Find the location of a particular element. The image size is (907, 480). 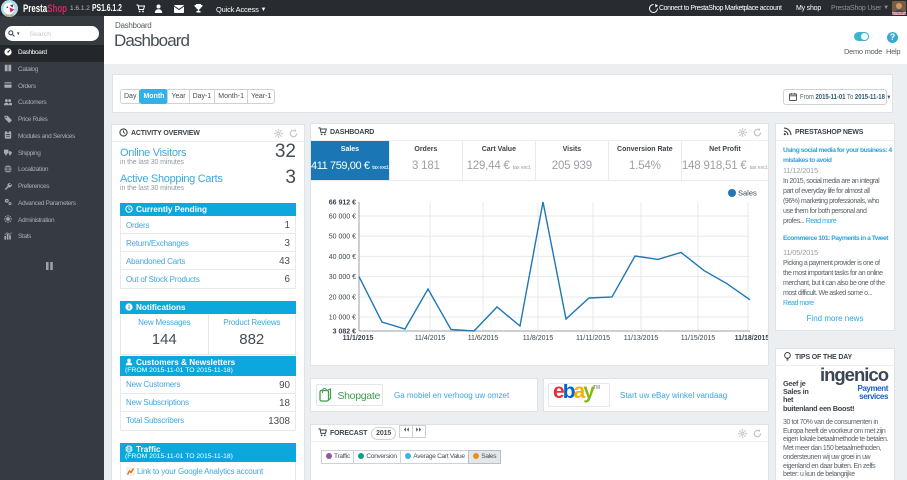

svg-text: 11/11/2015 is located at coordinates (593, 338).